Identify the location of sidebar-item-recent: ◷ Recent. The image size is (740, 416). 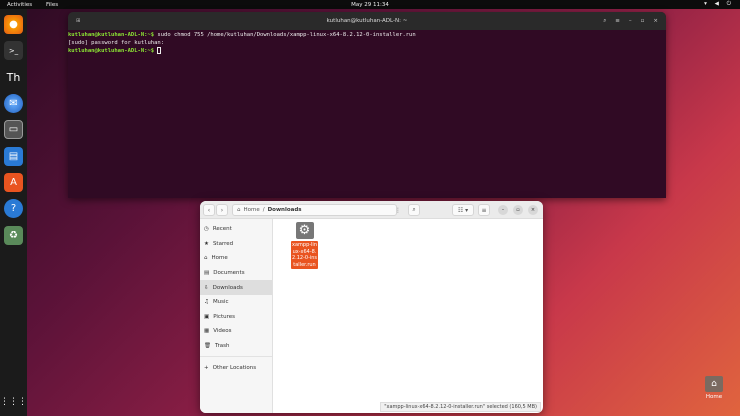
(236, 229).